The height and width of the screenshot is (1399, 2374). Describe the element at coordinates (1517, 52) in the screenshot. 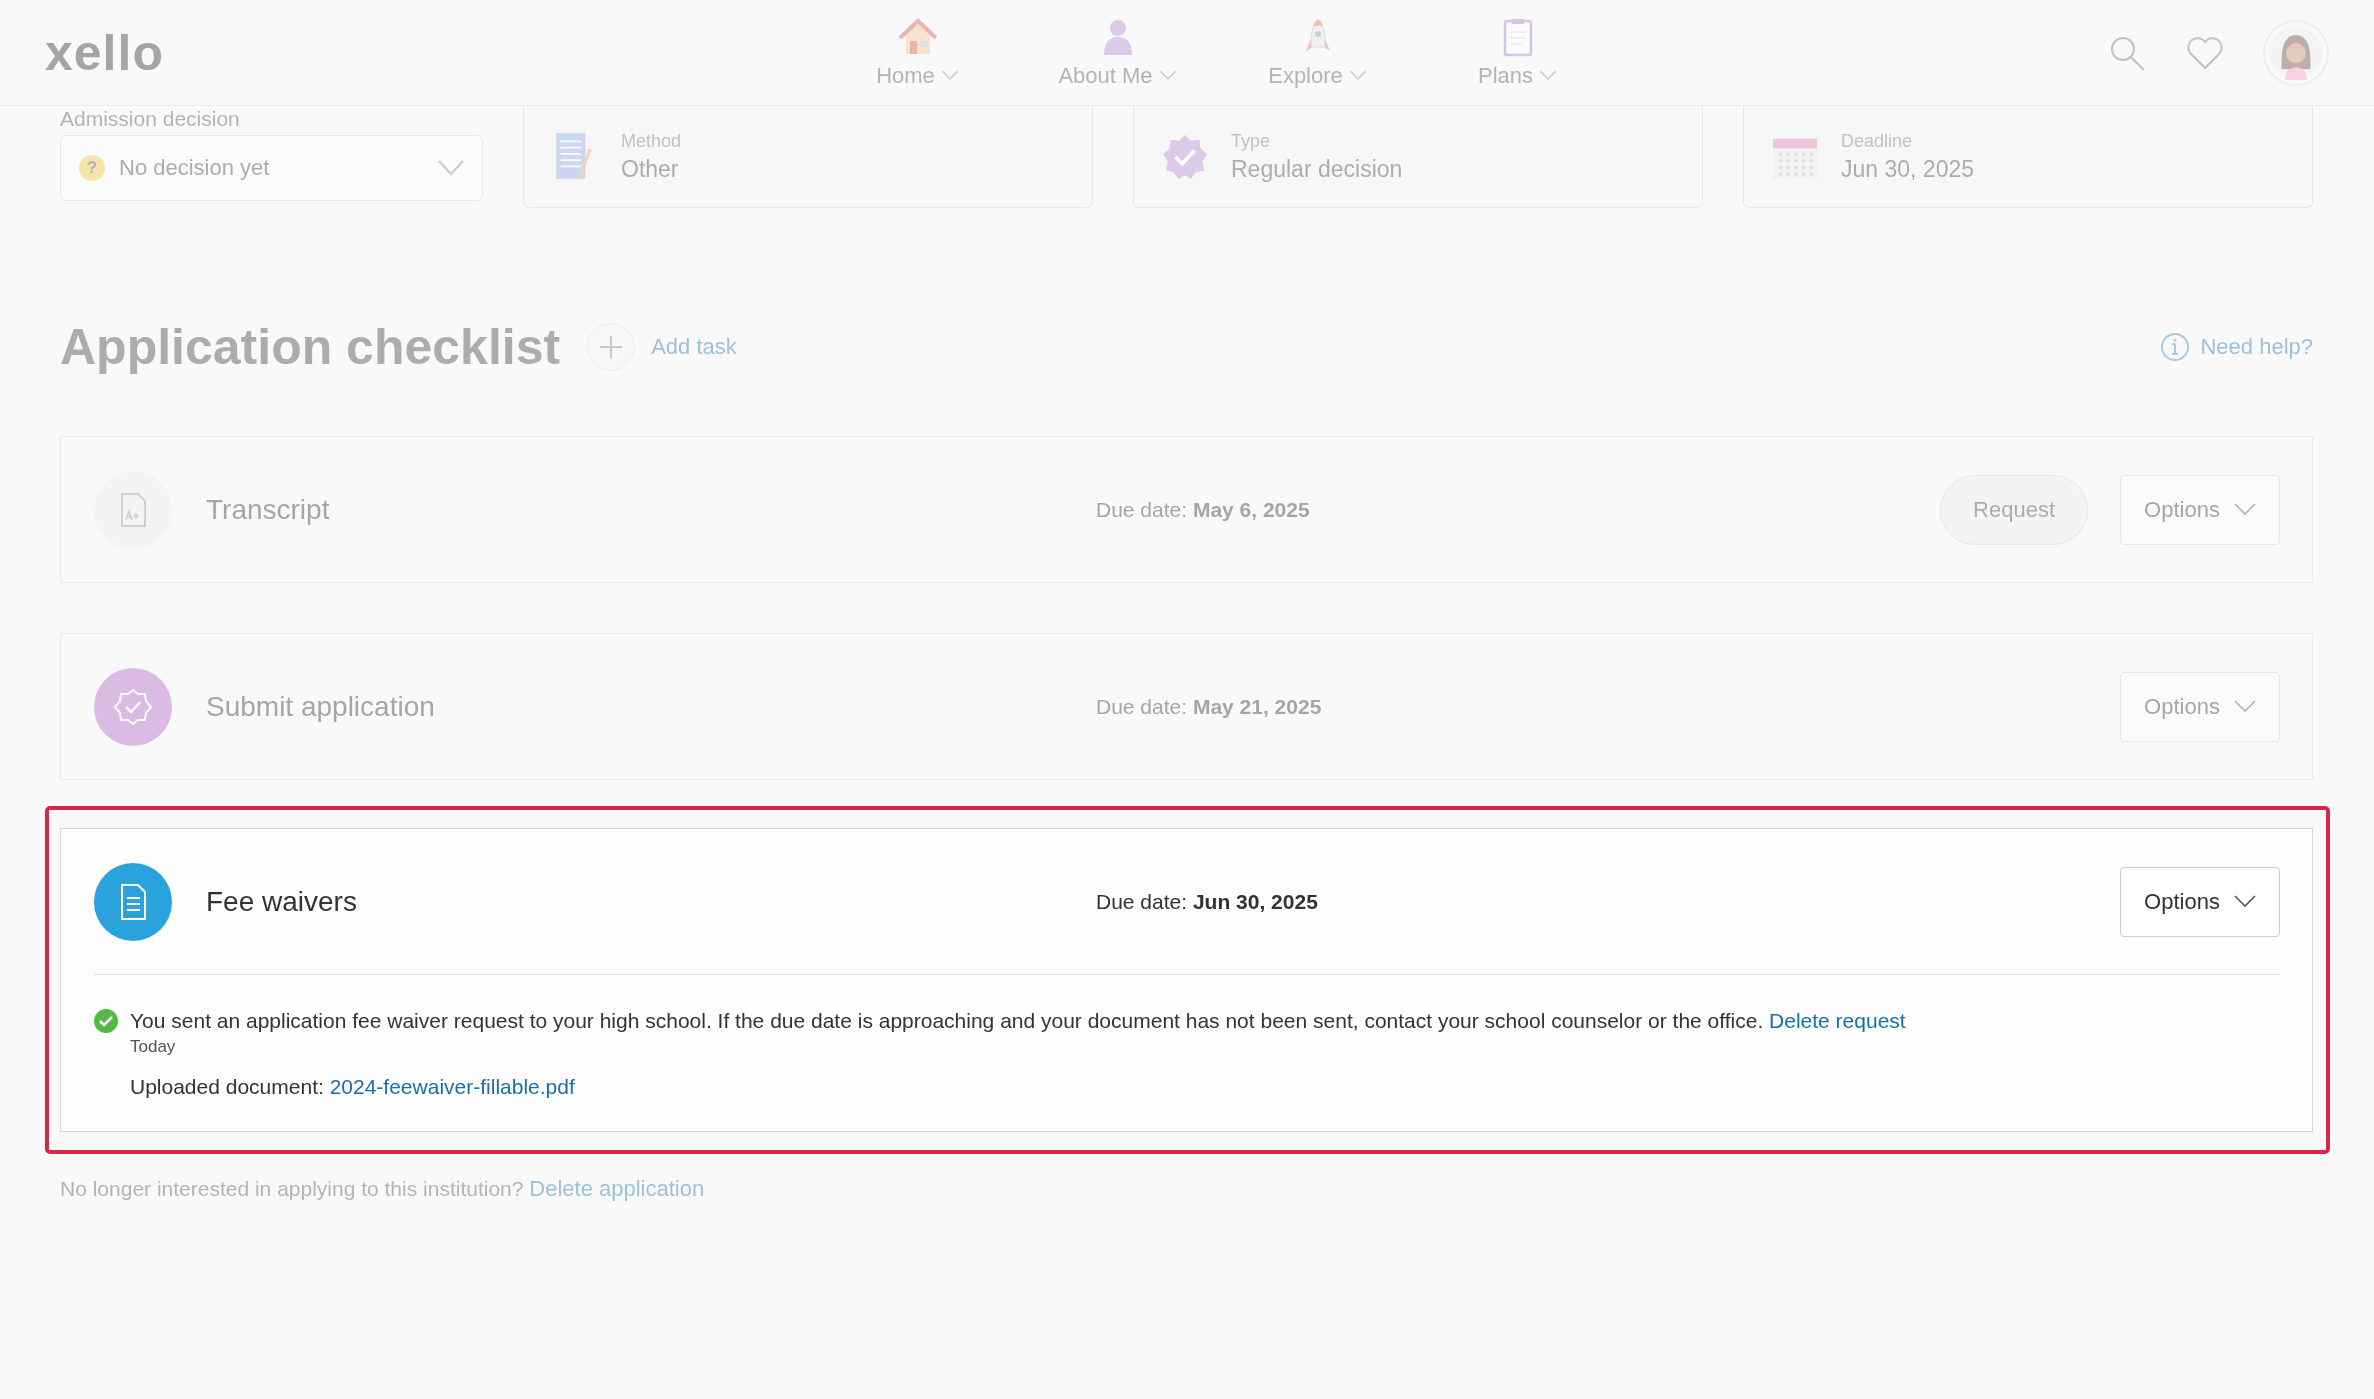

I see `nav-menu-item: Plans` at that location.